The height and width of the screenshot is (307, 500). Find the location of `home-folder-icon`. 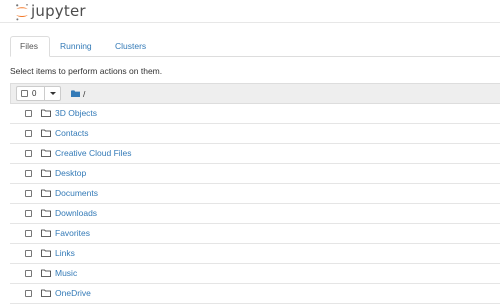

home-folder-icon is located at coordinates (75, 93).